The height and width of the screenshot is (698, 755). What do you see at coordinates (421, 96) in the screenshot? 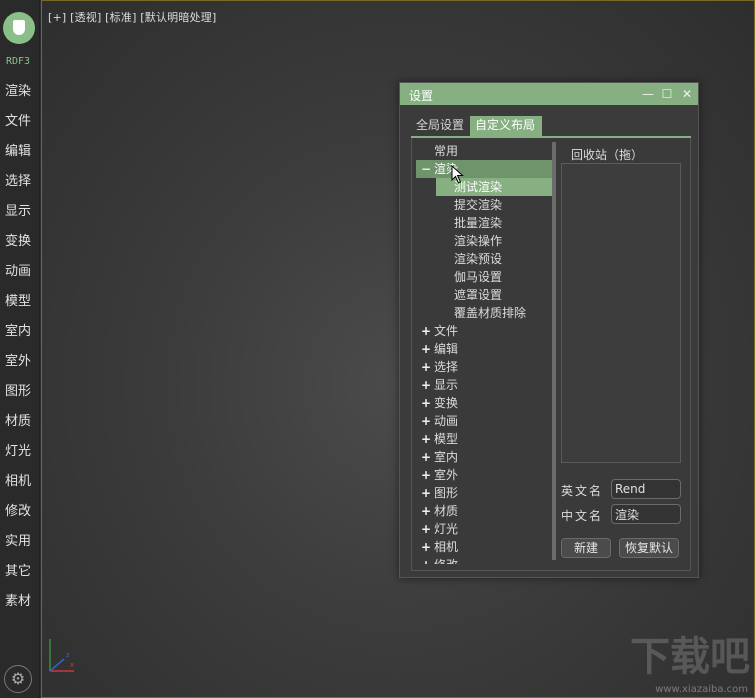
I see `dialog-title: 设置` at bounding box center [421, 96].